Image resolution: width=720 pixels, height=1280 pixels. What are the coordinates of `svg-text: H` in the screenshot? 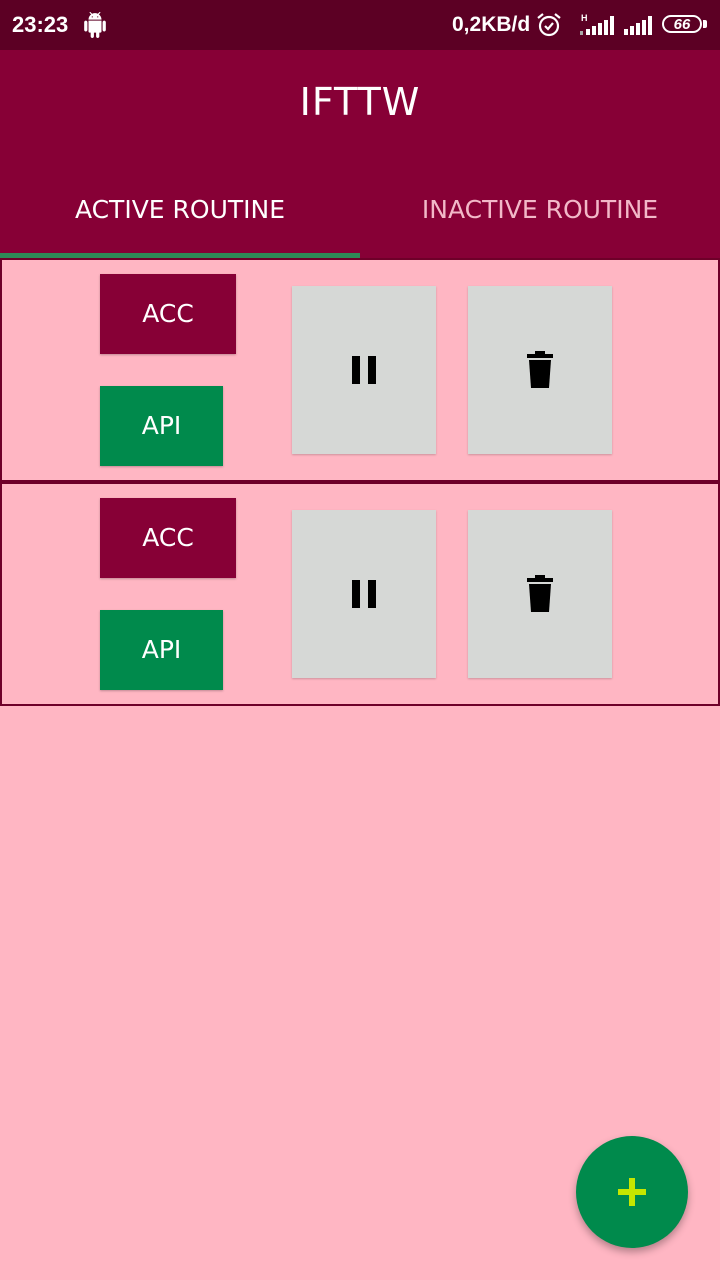 It's located at (584, 18).